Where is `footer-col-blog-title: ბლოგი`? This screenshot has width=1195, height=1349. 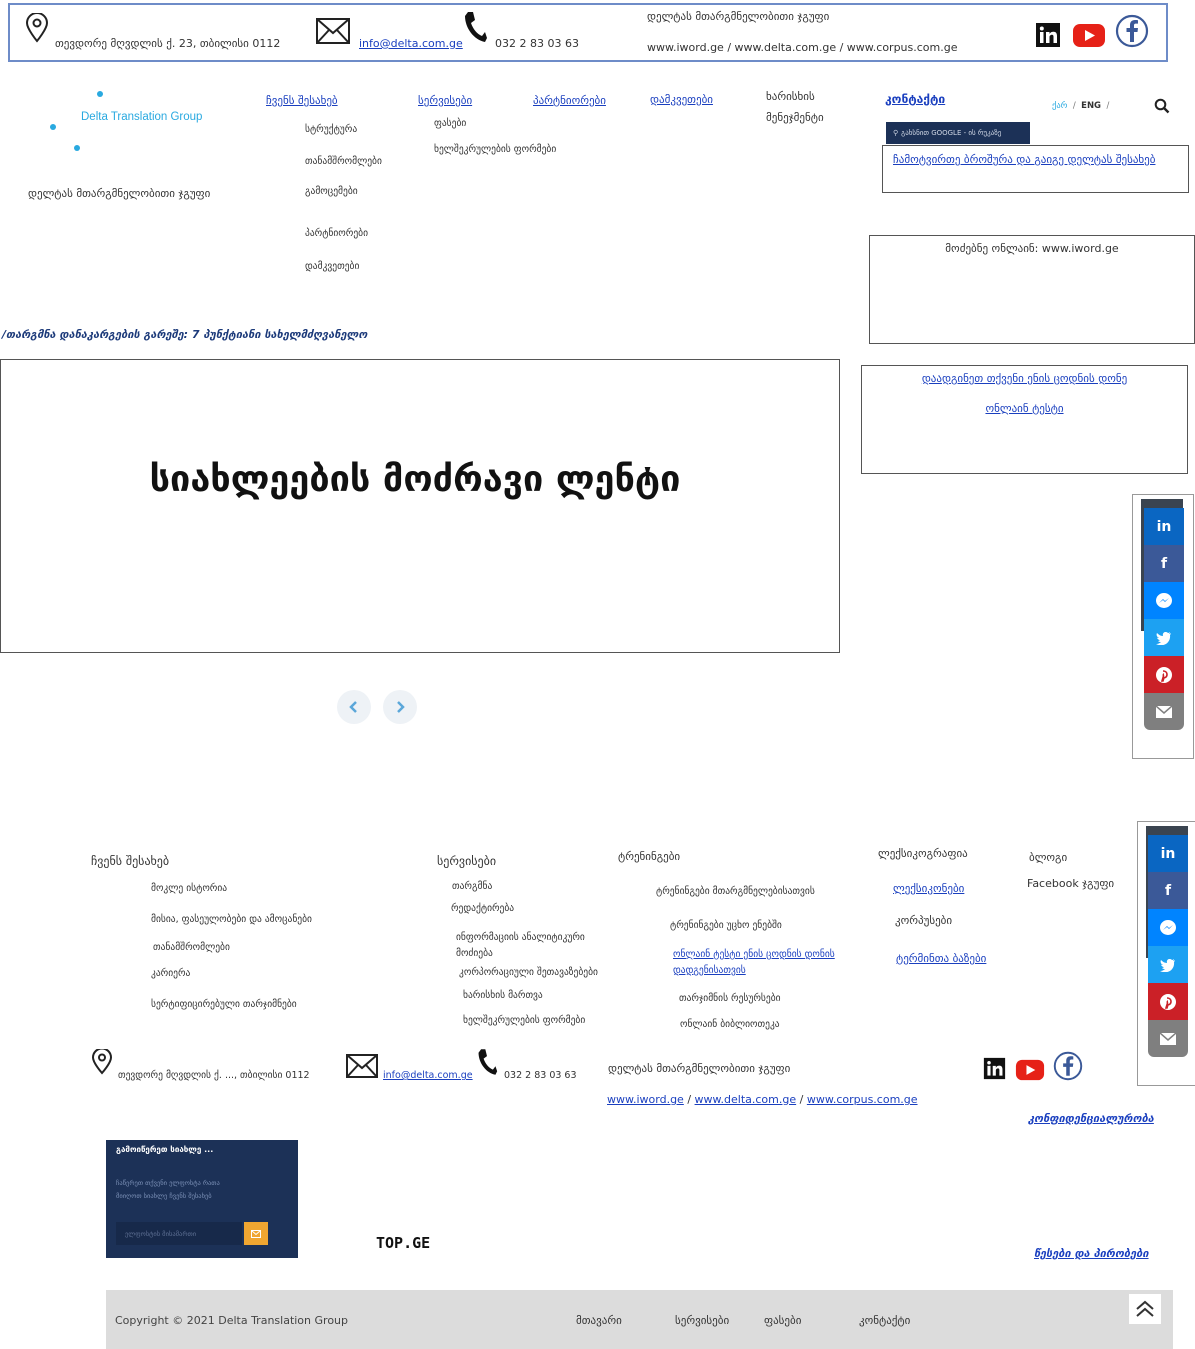 footer-col-blog-title: ბლოგი is located at coordinates (1048, 857).